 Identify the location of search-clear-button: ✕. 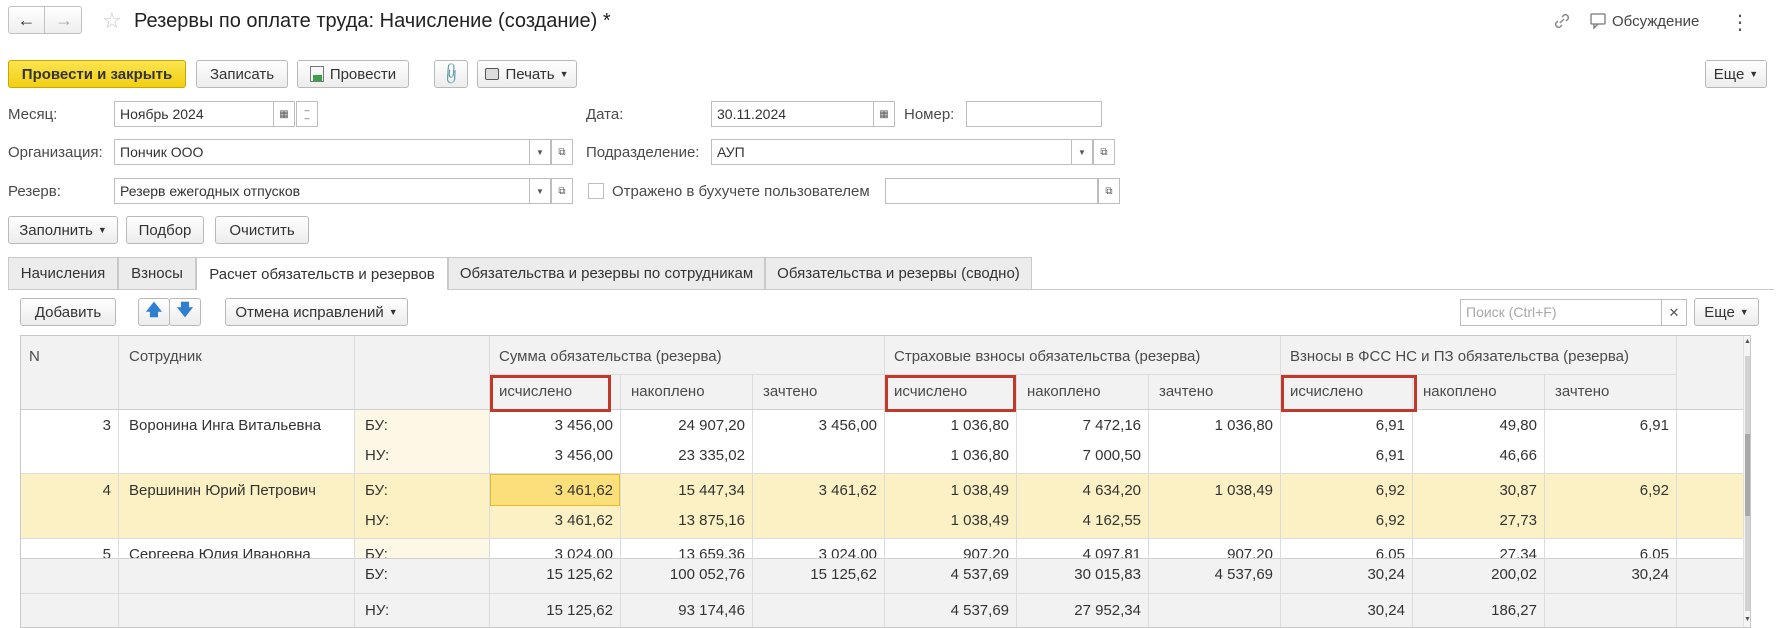
(1674, 312).